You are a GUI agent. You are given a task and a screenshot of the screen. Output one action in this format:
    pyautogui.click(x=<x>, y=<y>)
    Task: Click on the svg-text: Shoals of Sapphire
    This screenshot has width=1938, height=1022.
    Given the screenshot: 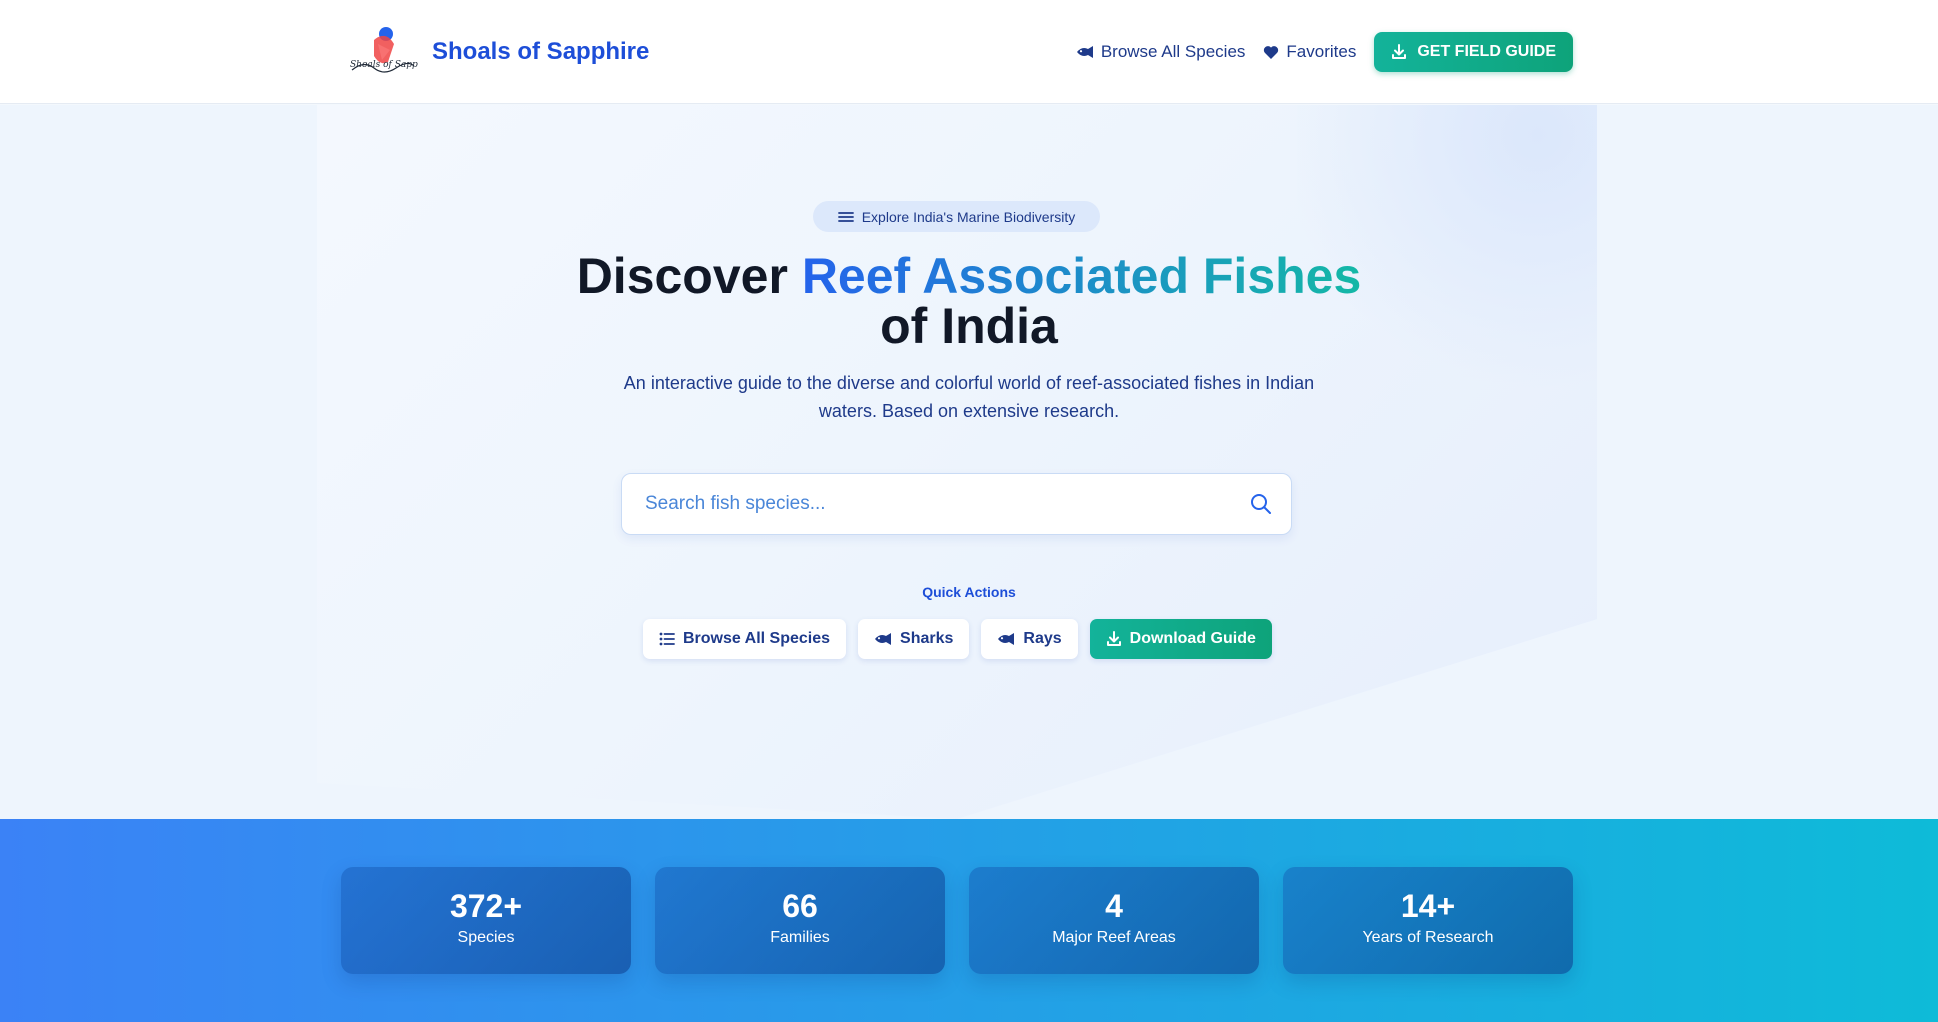 What is the action you would take?
    pyautogui.click(x=384, y=65)
    